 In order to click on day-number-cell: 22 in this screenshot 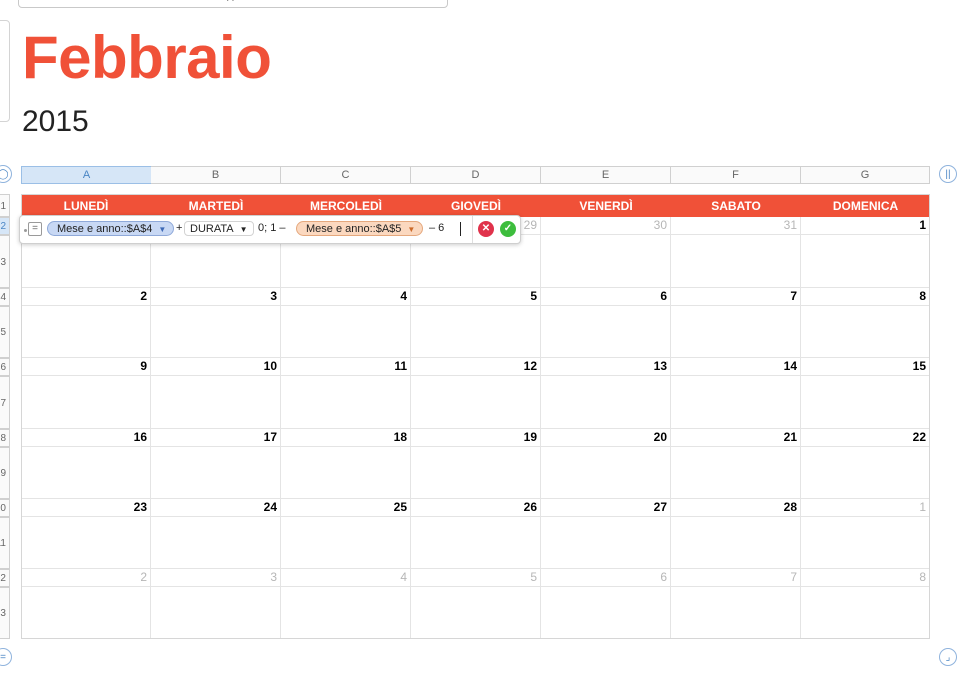, I will do `click(865, 438)`.